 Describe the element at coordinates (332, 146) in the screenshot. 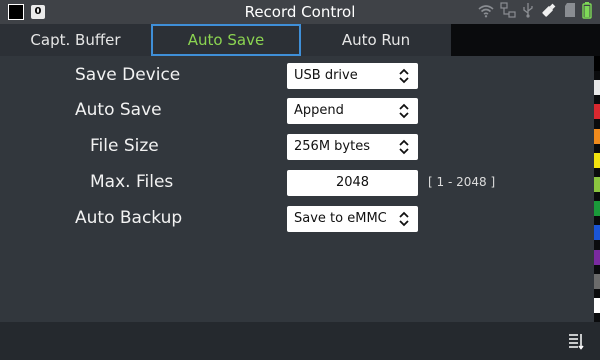

I see `file-size-value: 256M bytes` at that location.